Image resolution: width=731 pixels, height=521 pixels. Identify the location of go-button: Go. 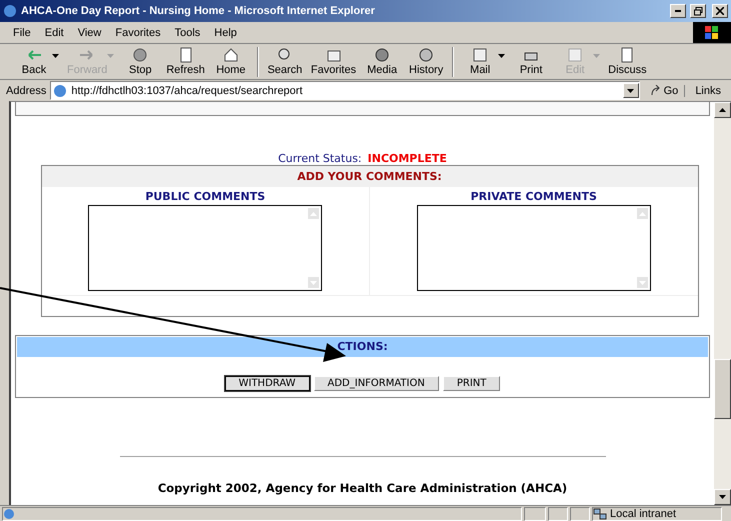
(665, 90).